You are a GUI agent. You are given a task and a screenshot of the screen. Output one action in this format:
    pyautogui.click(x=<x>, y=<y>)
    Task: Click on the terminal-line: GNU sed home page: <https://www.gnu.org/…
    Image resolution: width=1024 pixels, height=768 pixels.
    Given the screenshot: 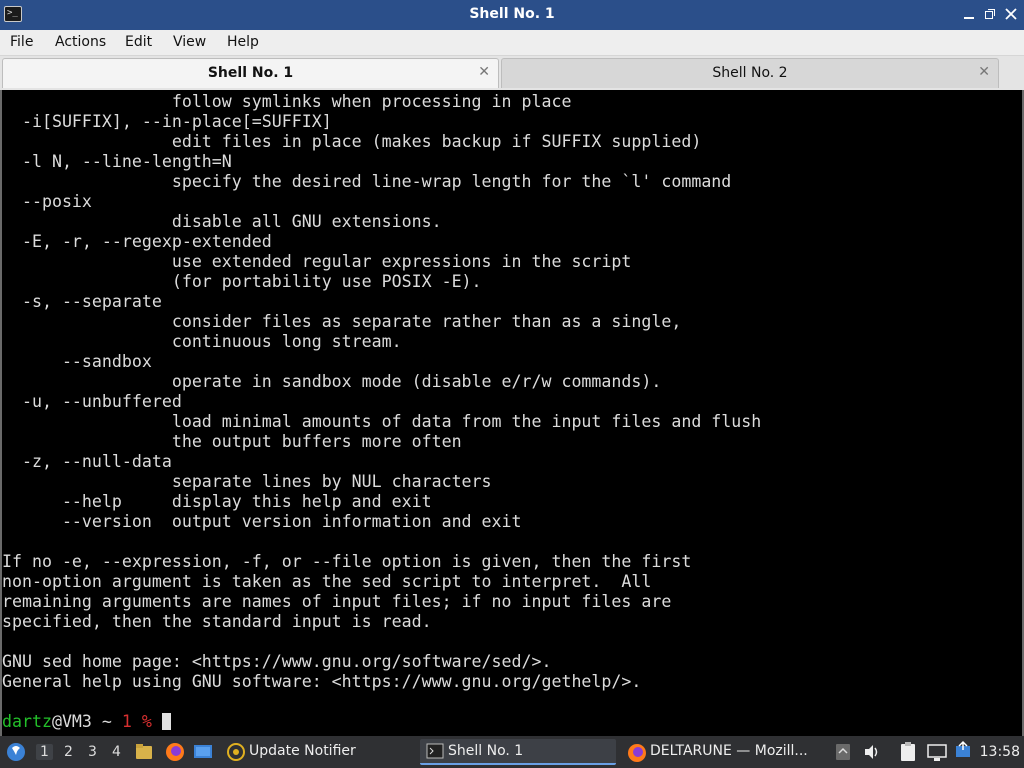 What is the action you would take?
    pyautogui.click(x=277, y=661)
    